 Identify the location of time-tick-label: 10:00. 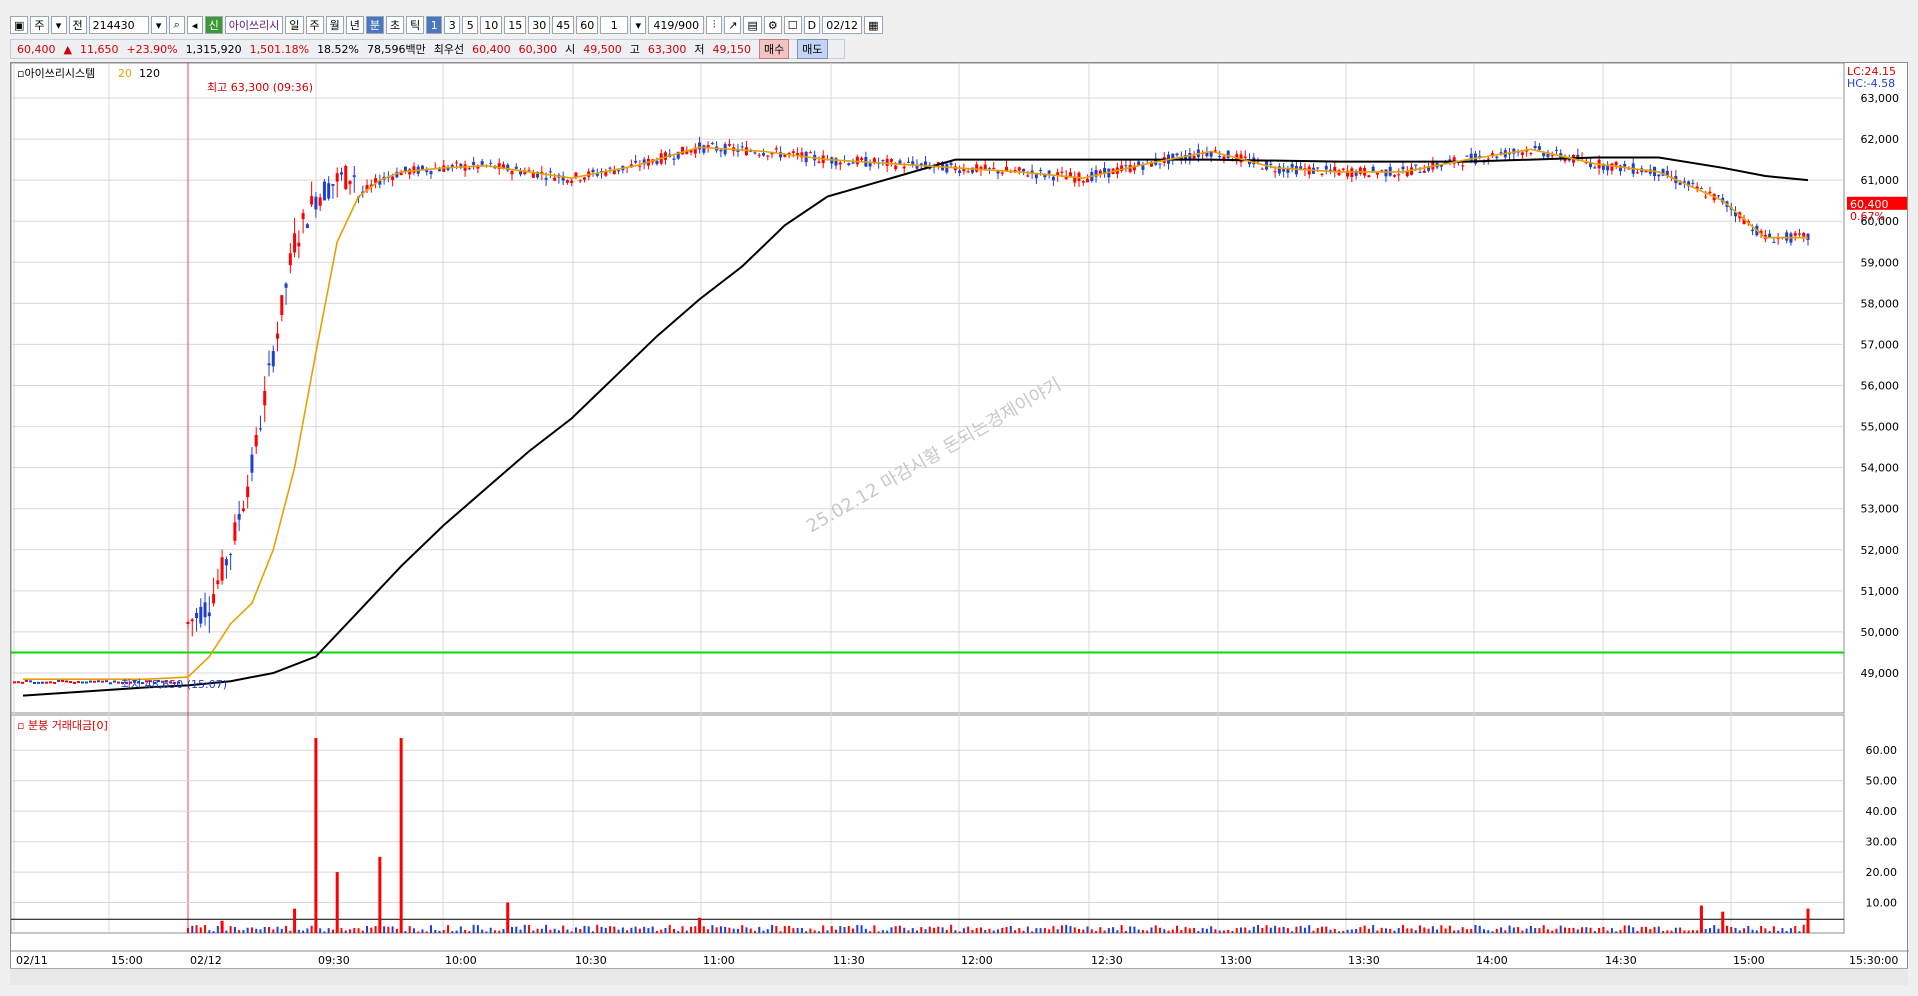
(461, 960).